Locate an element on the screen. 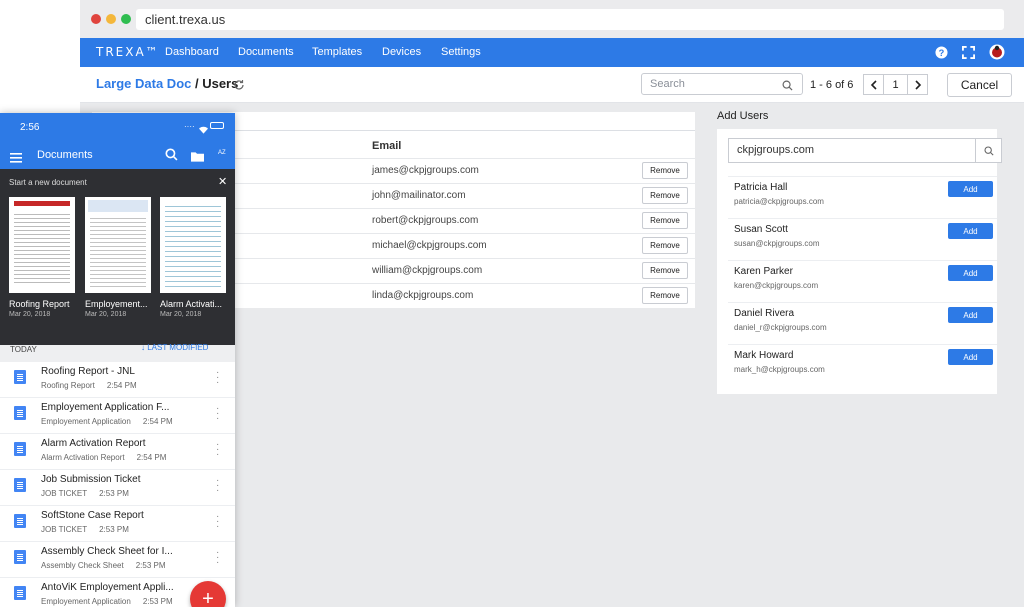 This screenshot has width=1024, height=607. nav-templates: Templates is located at coordinates (337, 52).